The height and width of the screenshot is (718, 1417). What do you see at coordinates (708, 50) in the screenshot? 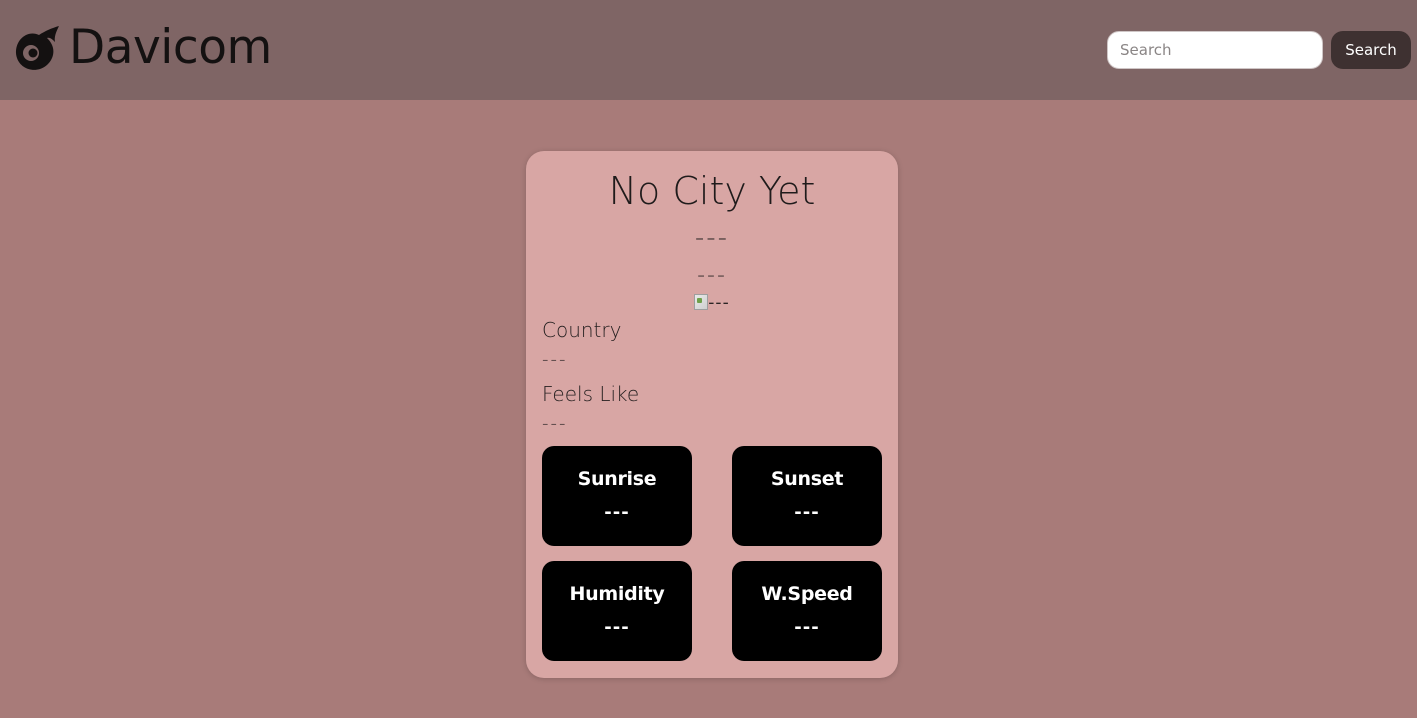
I see `navbar: Davicom Search` at bounding box center [708, 50].